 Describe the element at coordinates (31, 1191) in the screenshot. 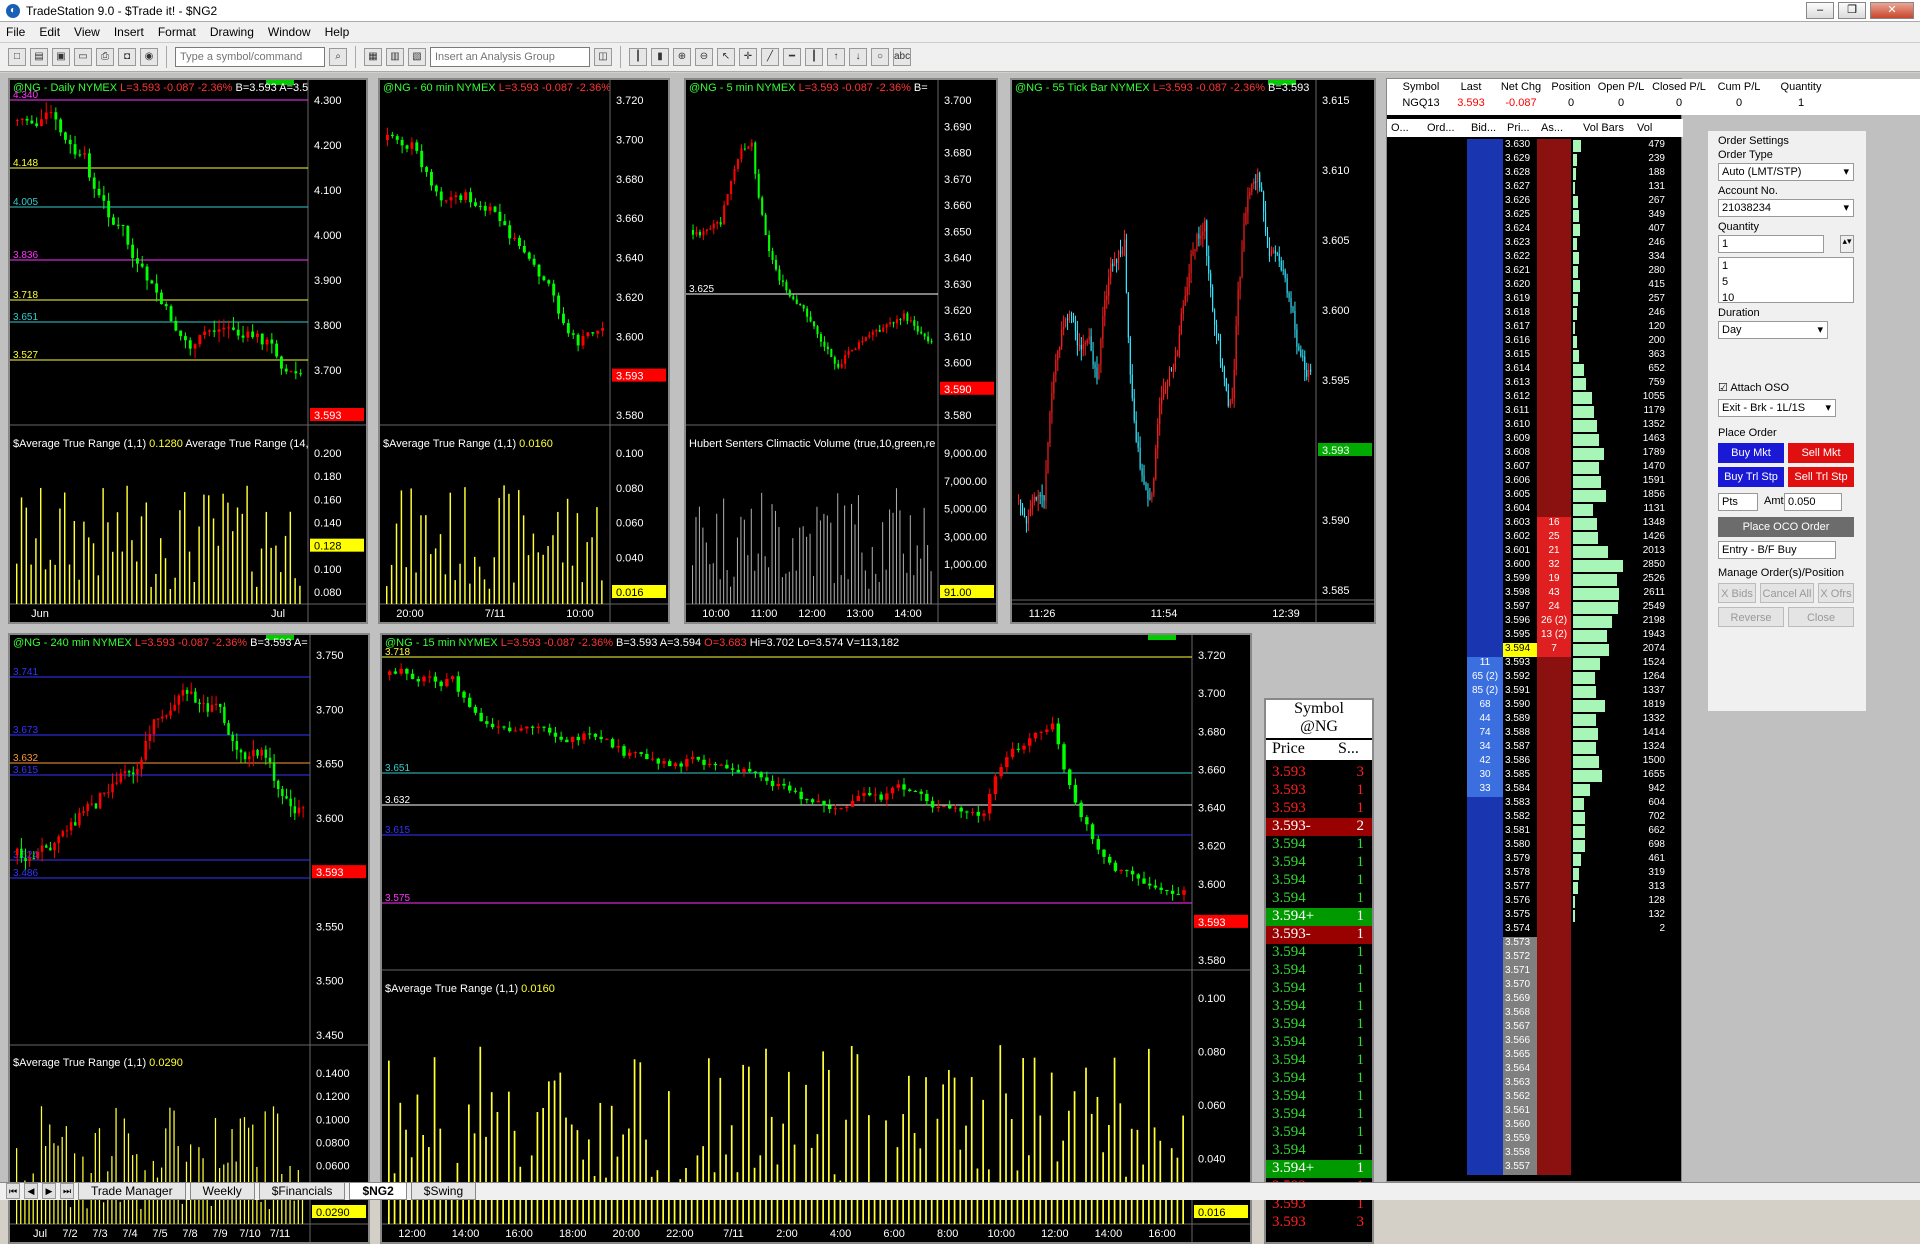

I see `prev-tab-icon: ◀` at that location.